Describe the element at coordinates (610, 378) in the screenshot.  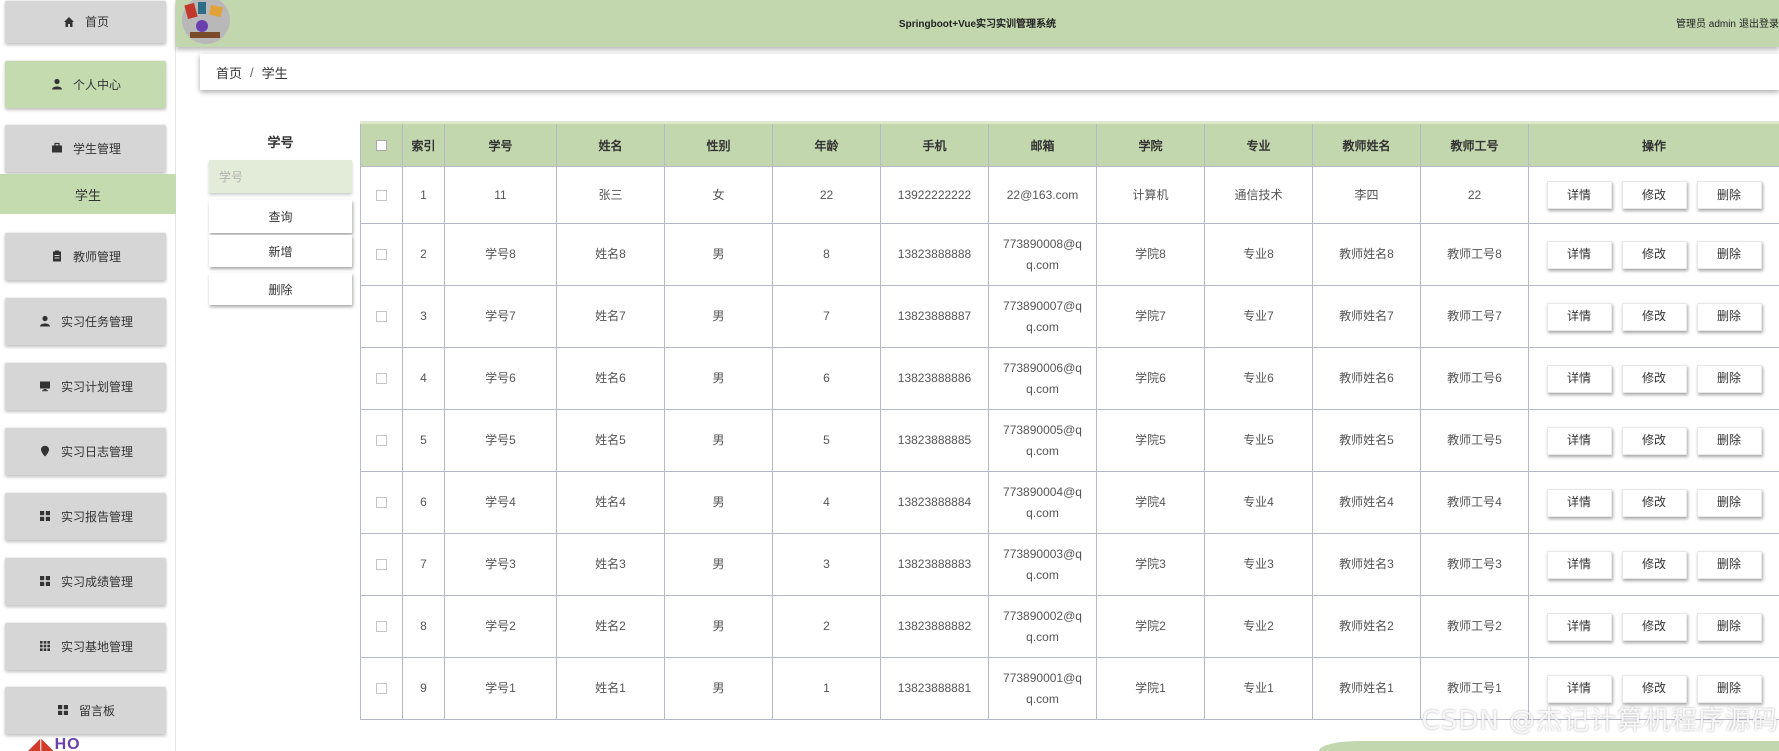
I see `cell-name: 姓名6` at that location.